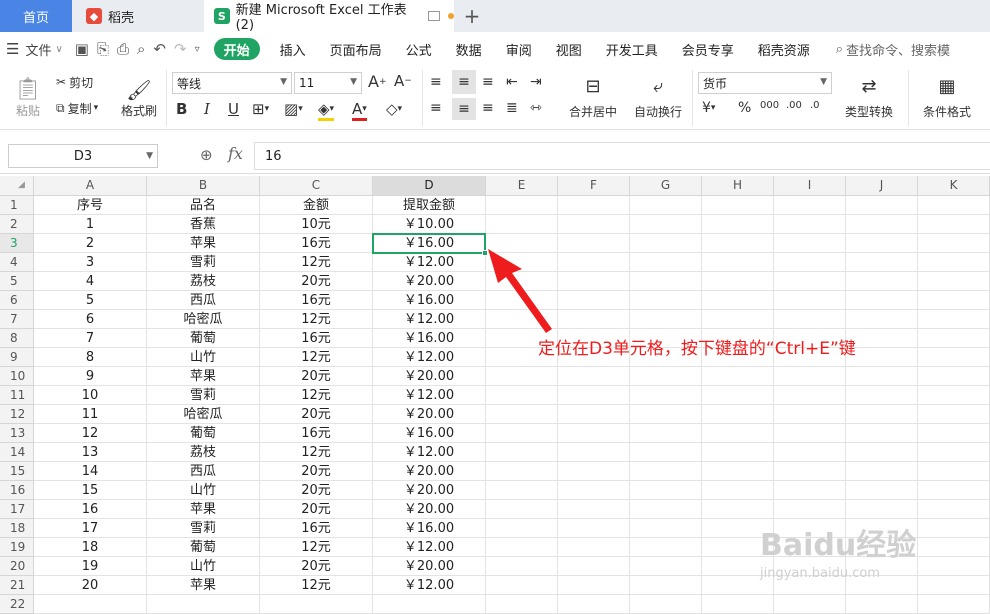 Image resolution: width=990 pixels, height=614 pixels. What do you see at coordinates (666, 509) in the screenshot?
I see `cell-G17` at bounding box center [666, 509].